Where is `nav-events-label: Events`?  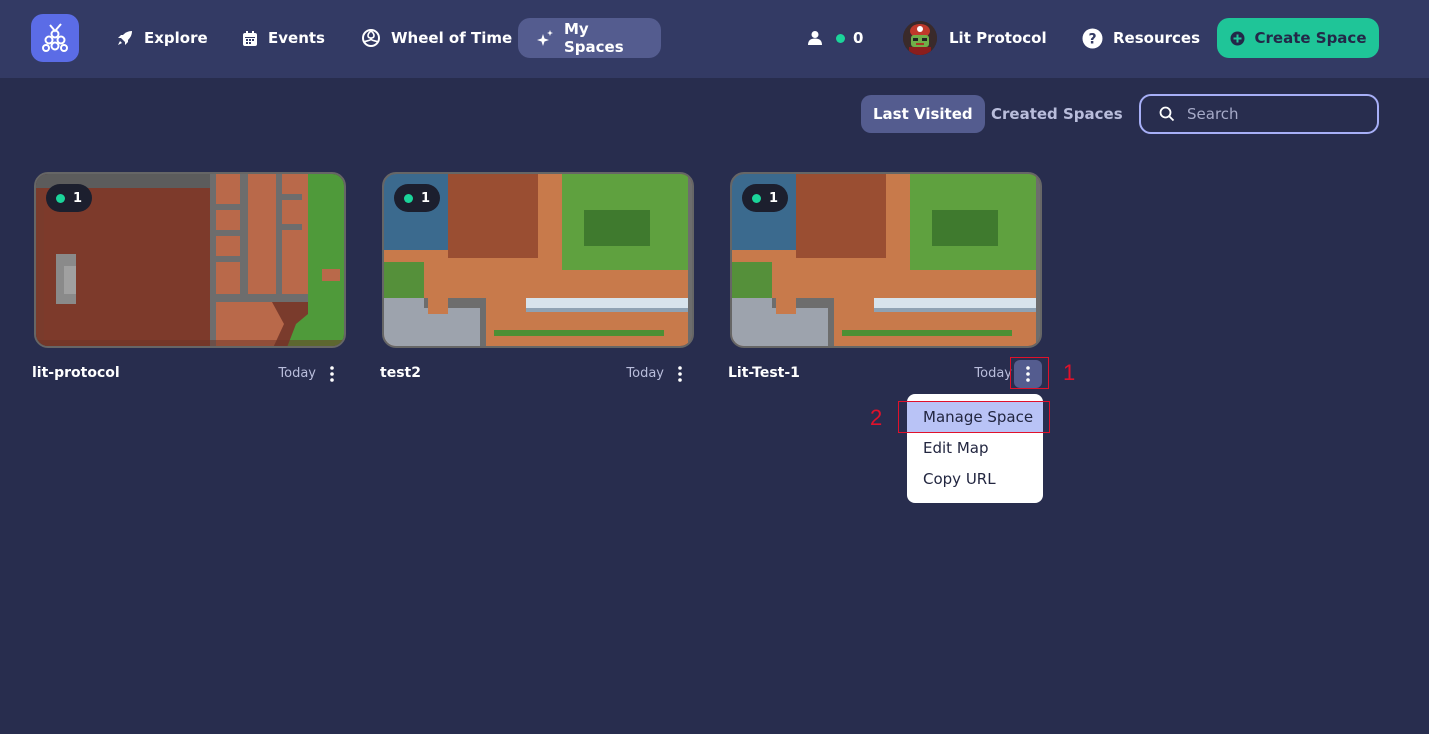
nav-events-label: Events is located at coordinates (296, 38).